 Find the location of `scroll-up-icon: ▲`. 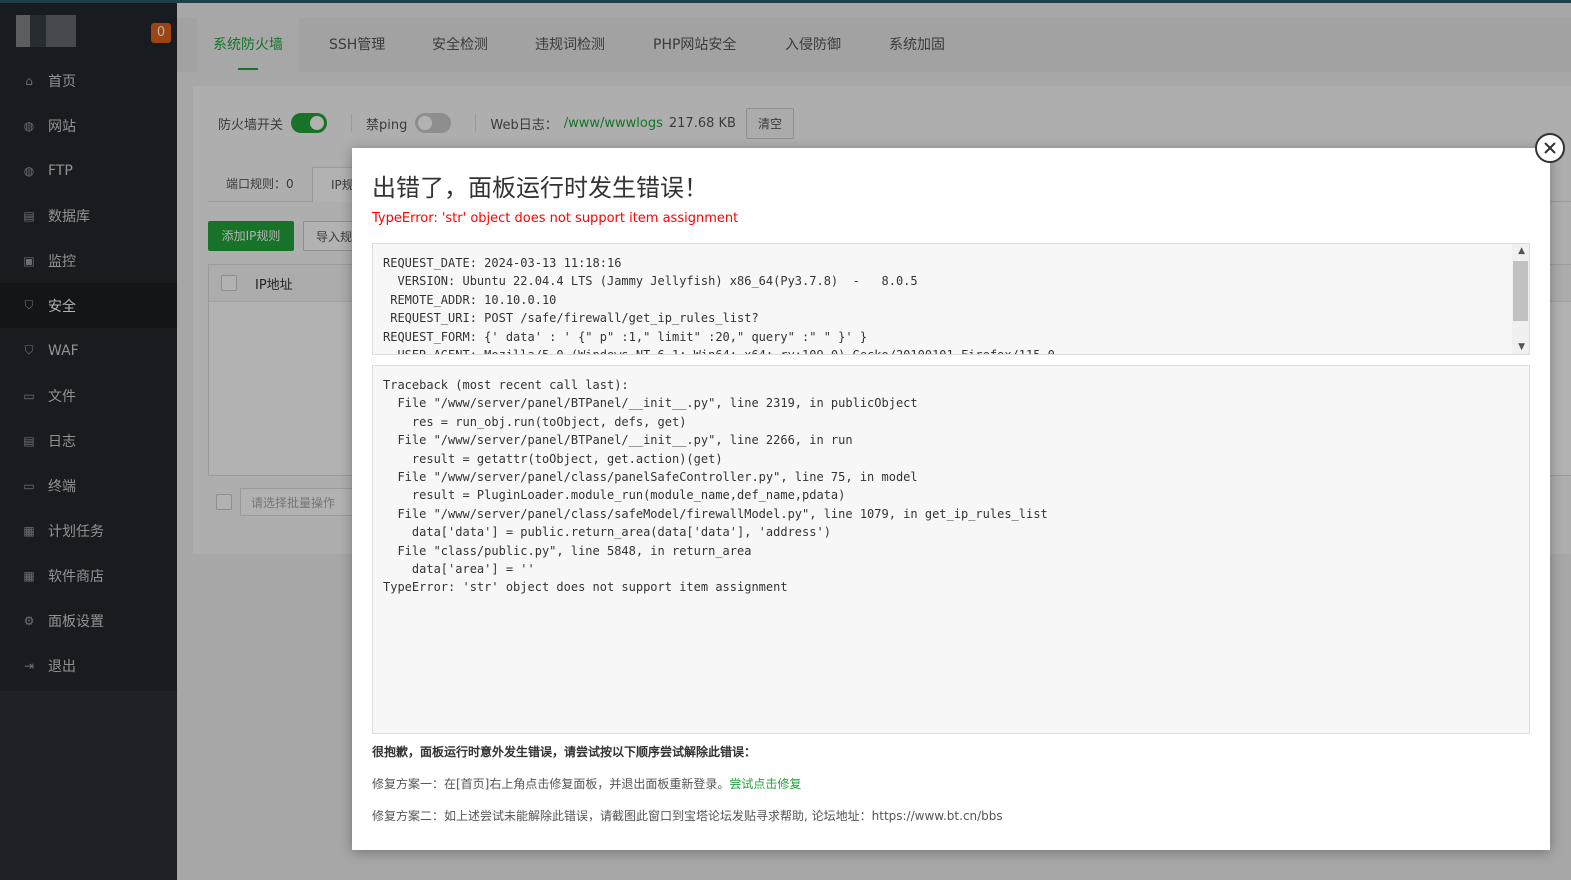

scroll-up-icon: ▲ is located at coordinates (1521, 251).